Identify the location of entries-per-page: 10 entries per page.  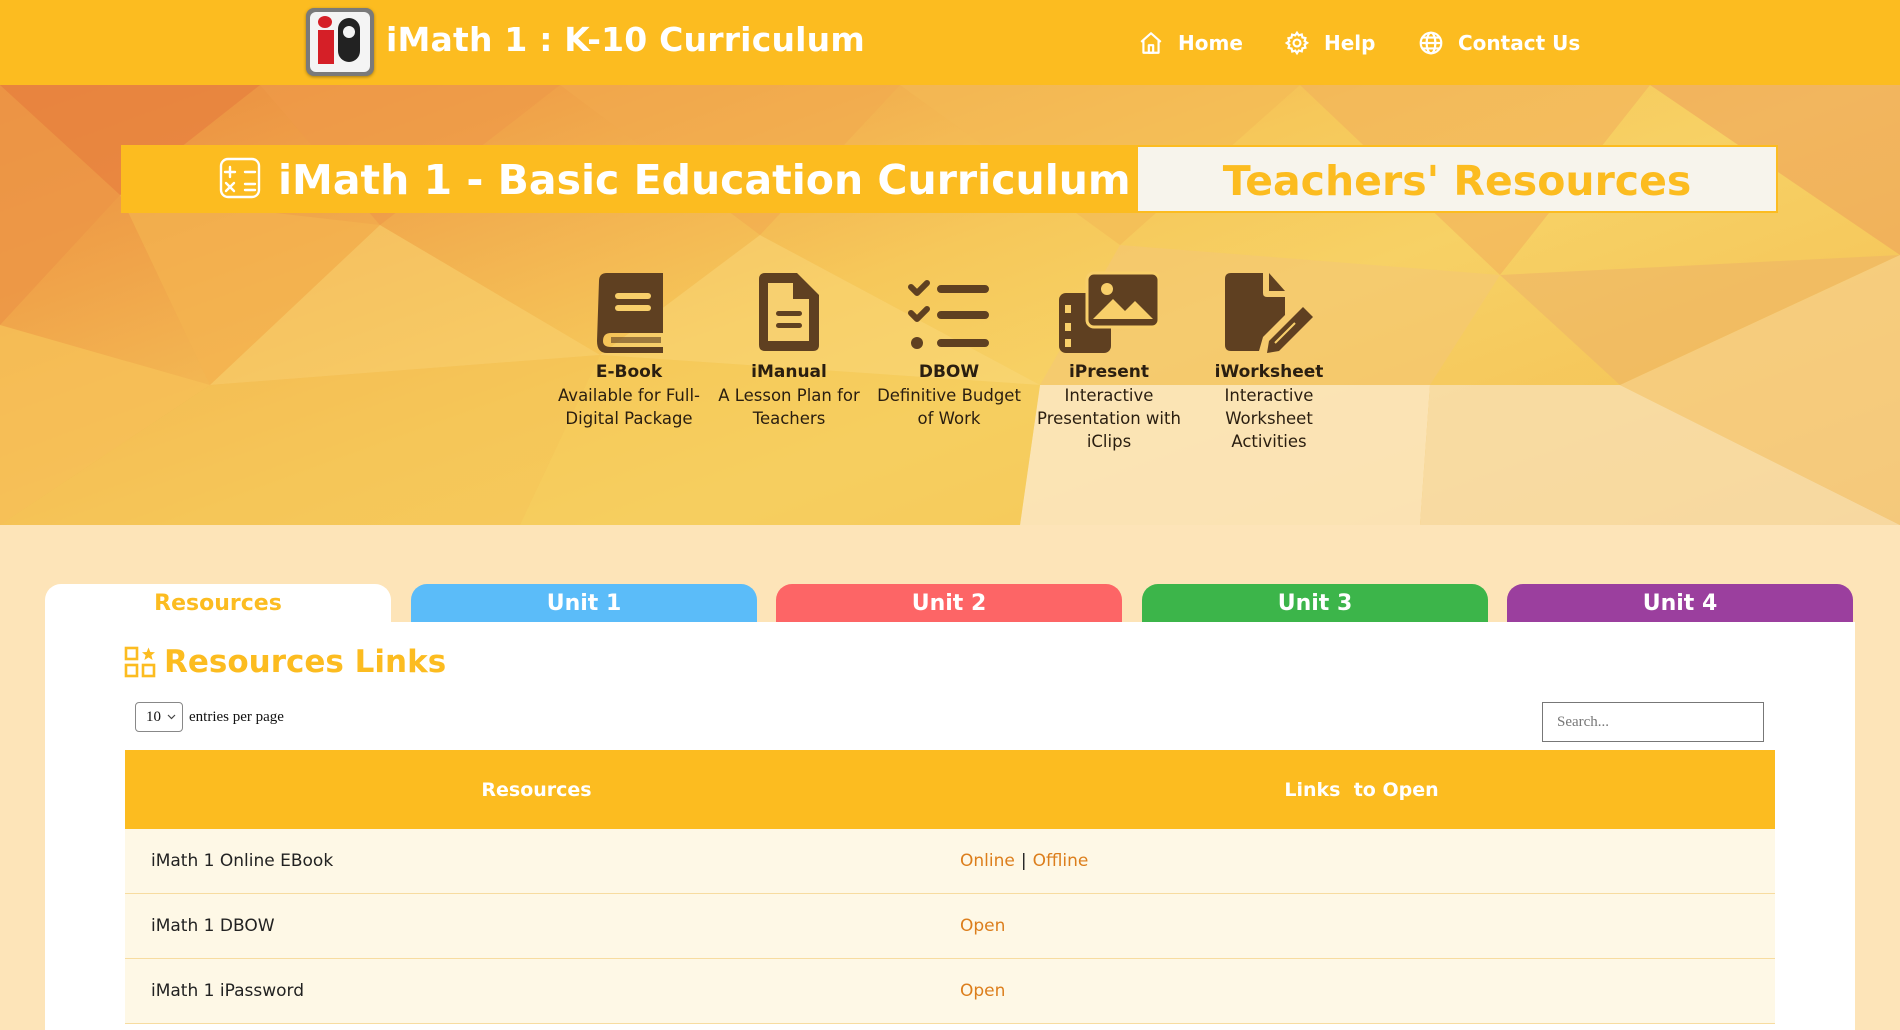
(209, 717).